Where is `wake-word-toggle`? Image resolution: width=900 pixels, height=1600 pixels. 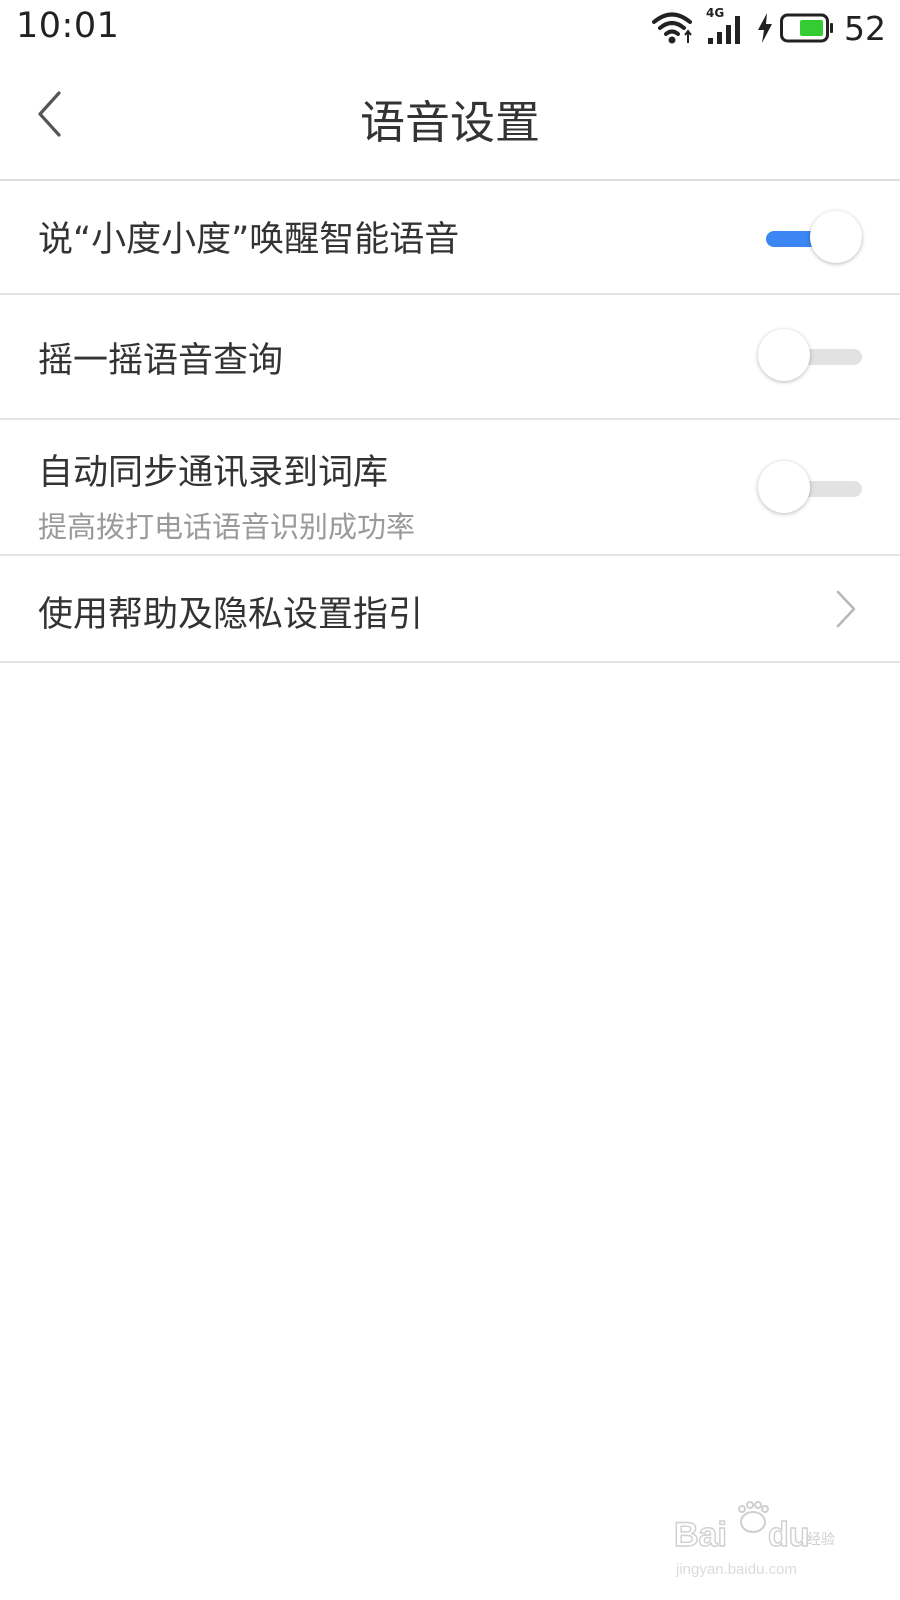
wake-word-toggle is located at coordinates (810, 238).